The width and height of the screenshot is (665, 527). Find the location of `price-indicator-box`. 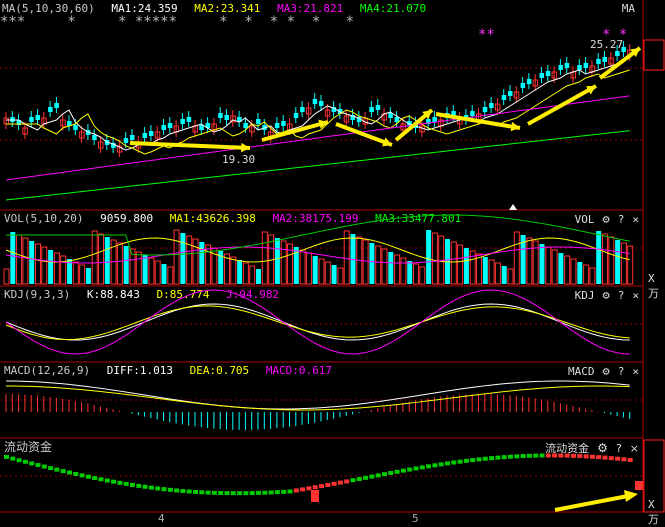

price-indicator-box is located at coordinates (654, 55).